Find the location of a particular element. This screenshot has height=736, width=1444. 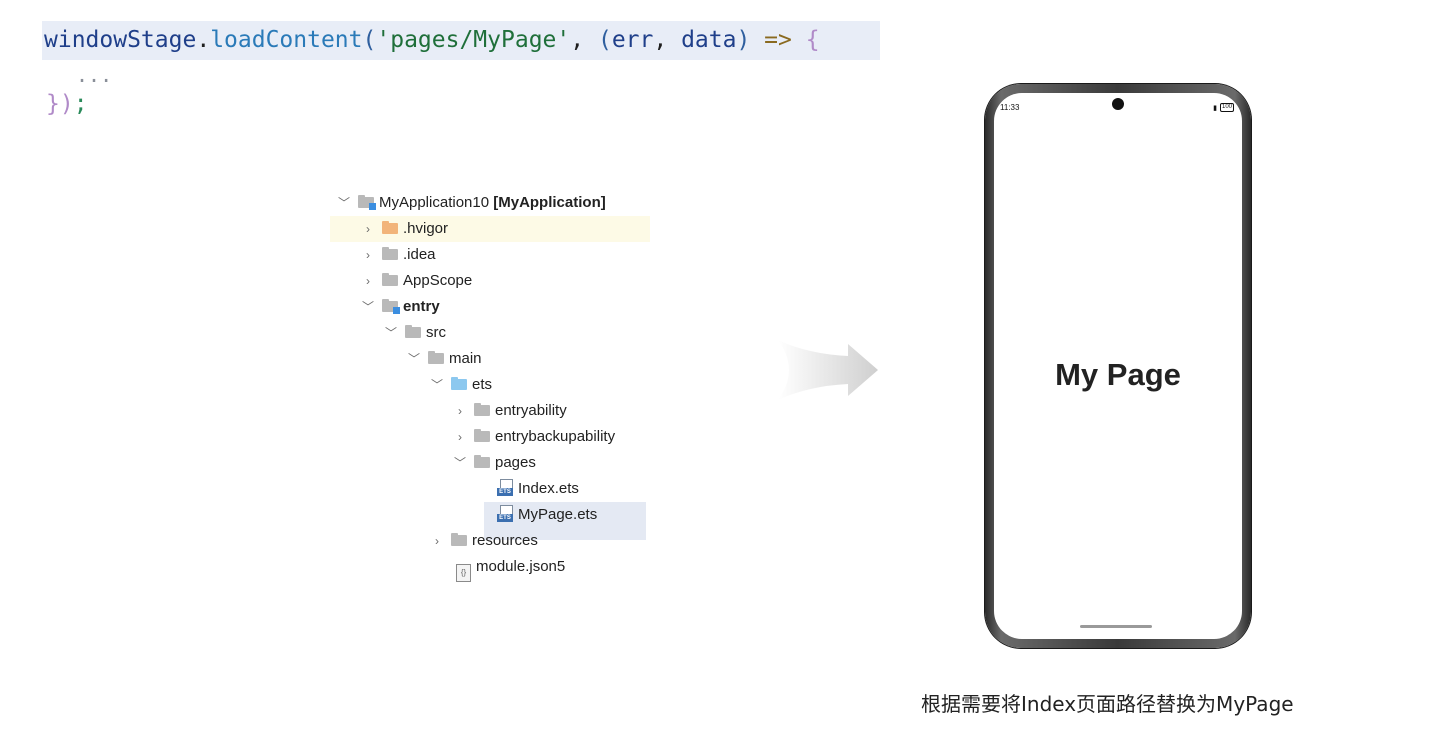

status-icons: ▮ 100 is located at coordinates (1223, 107).